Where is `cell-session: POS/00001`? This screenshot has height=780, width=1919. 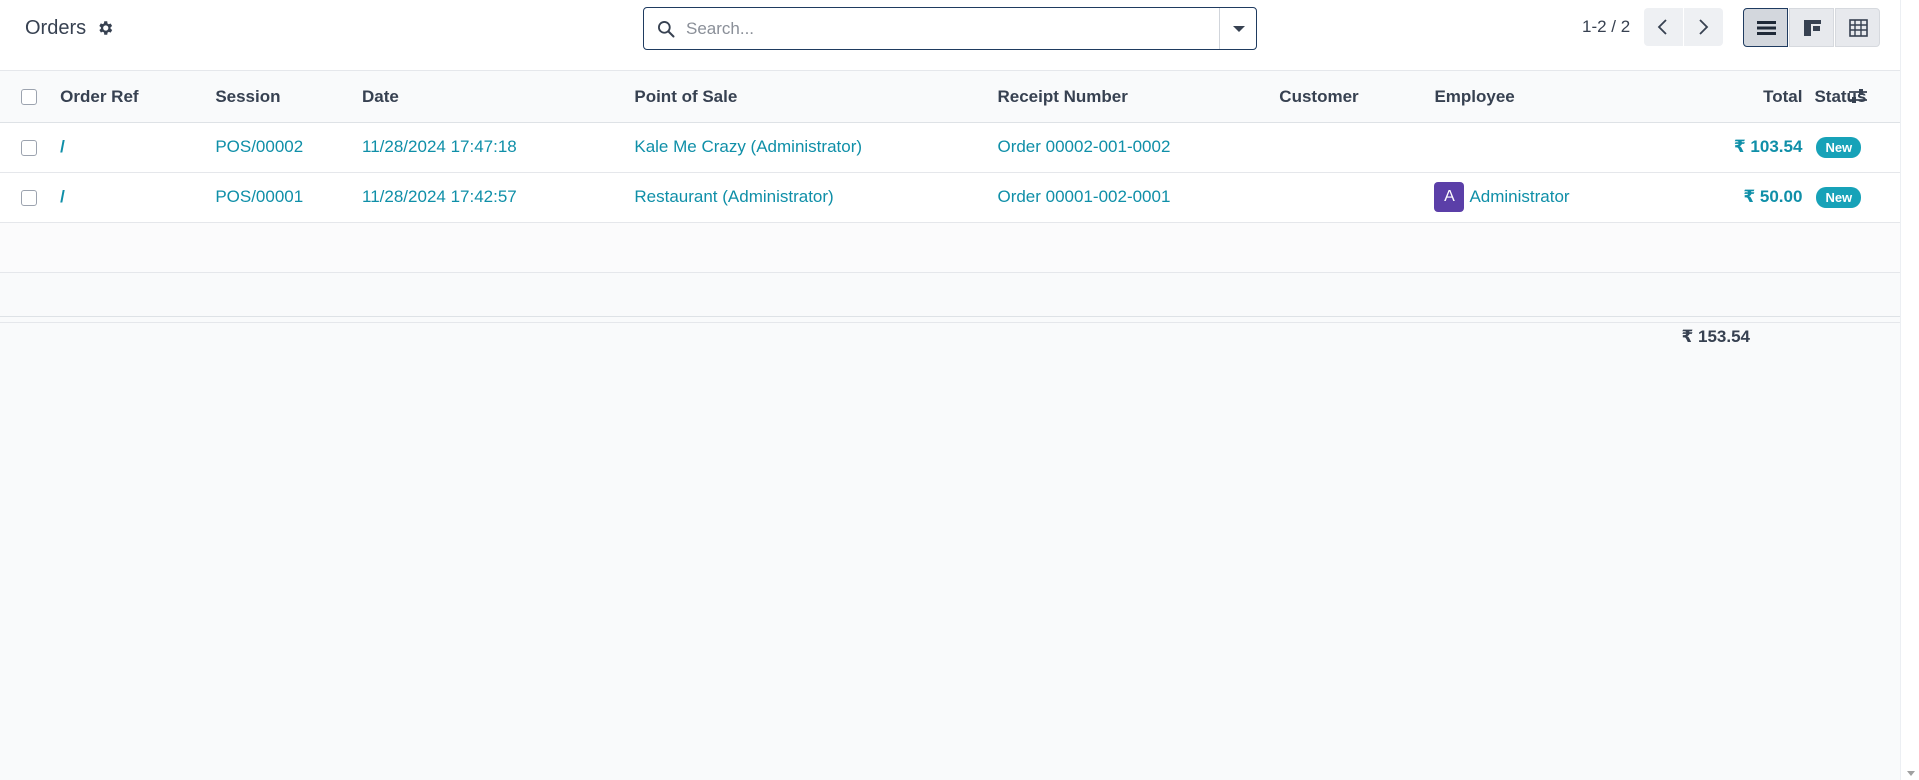
cell-session: POS/00001 is located at coordinates (289, 197).